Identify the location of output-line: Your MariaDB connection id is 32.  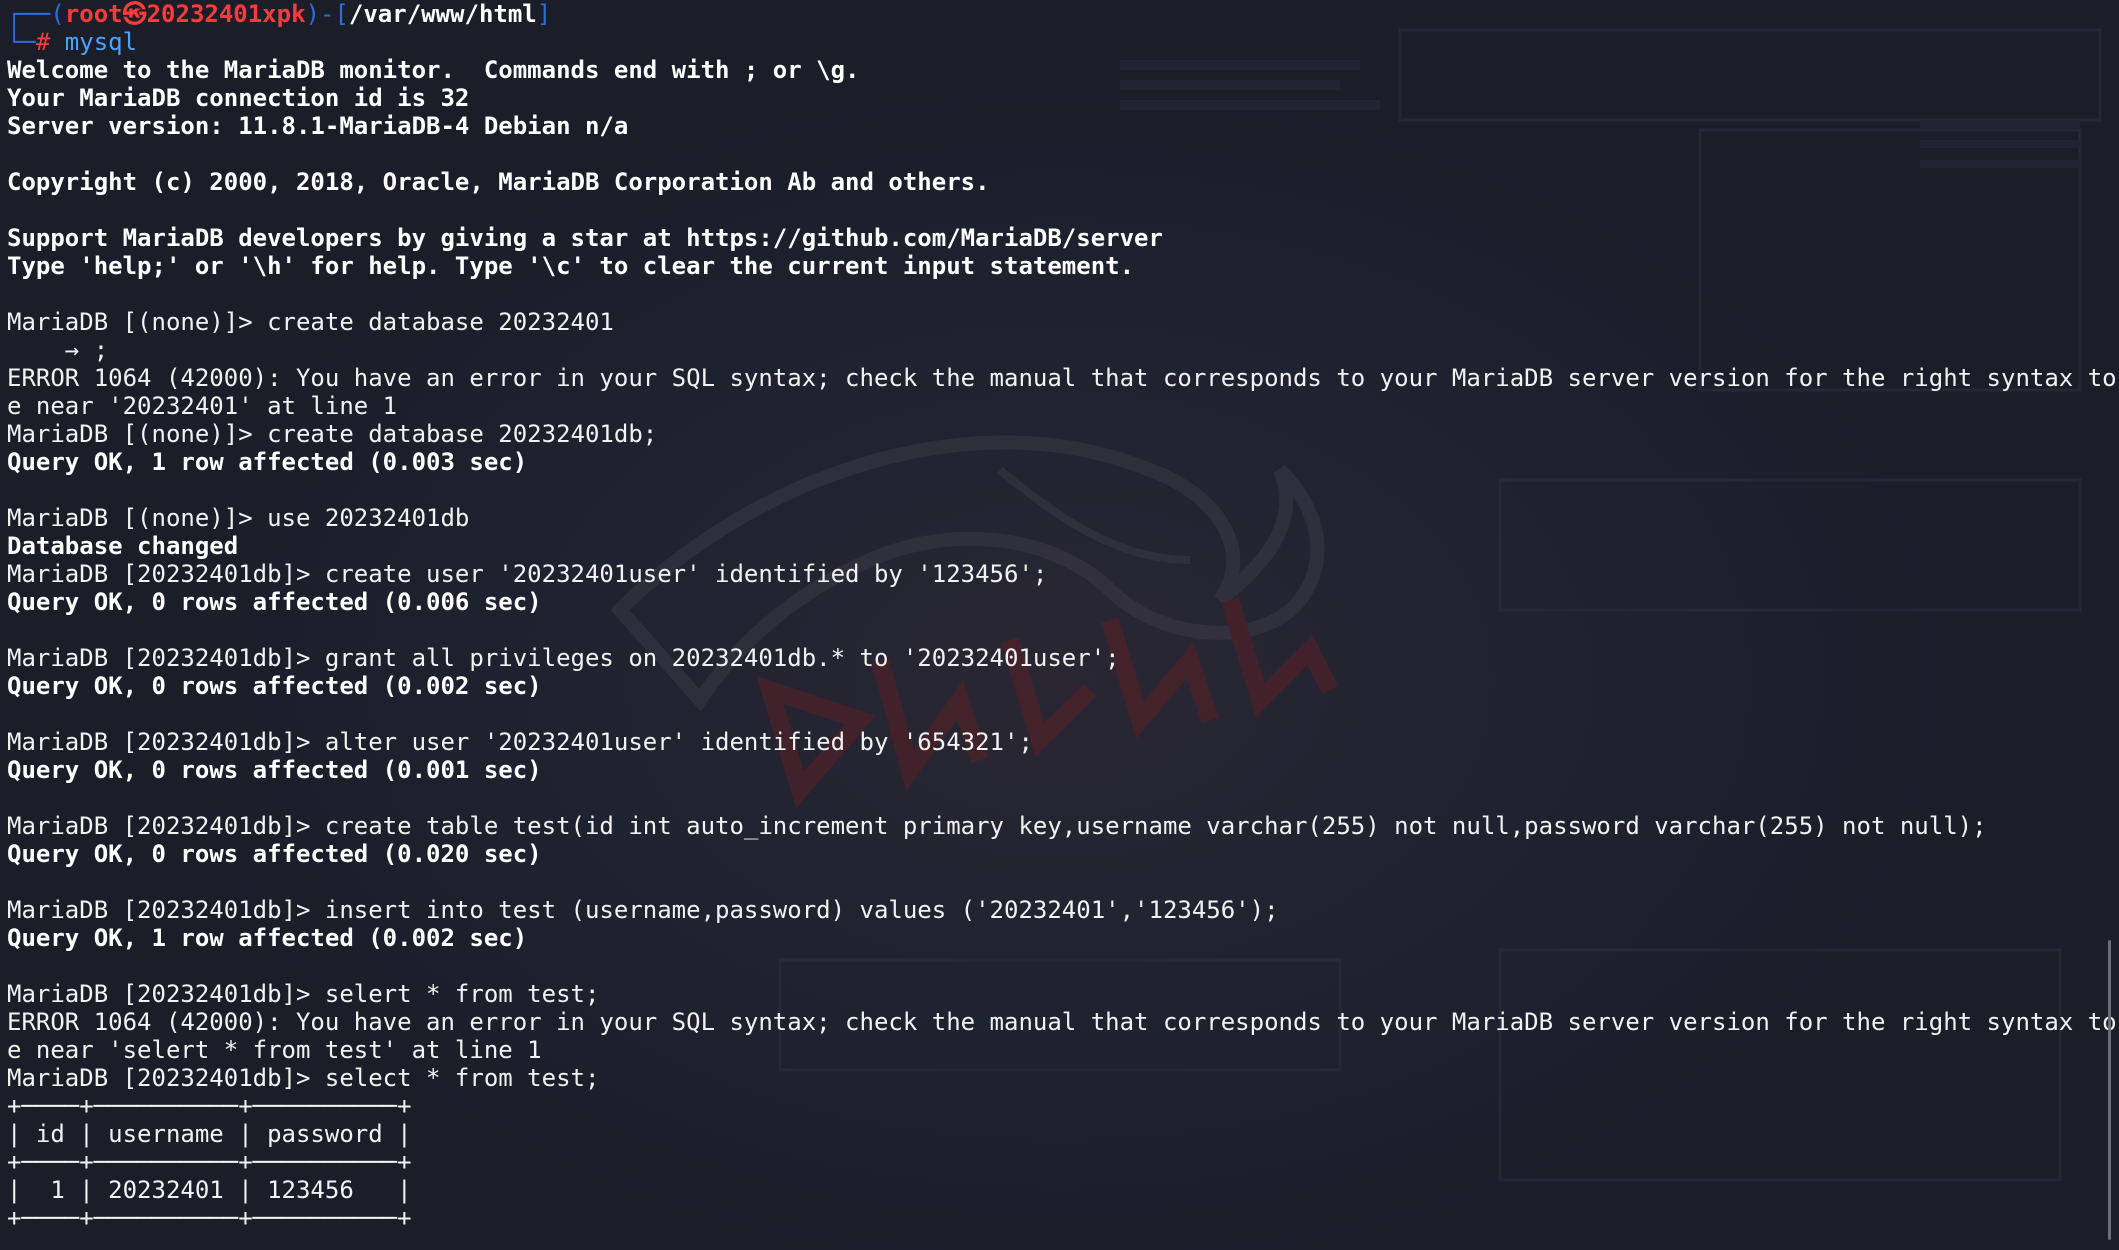
(238, 98).